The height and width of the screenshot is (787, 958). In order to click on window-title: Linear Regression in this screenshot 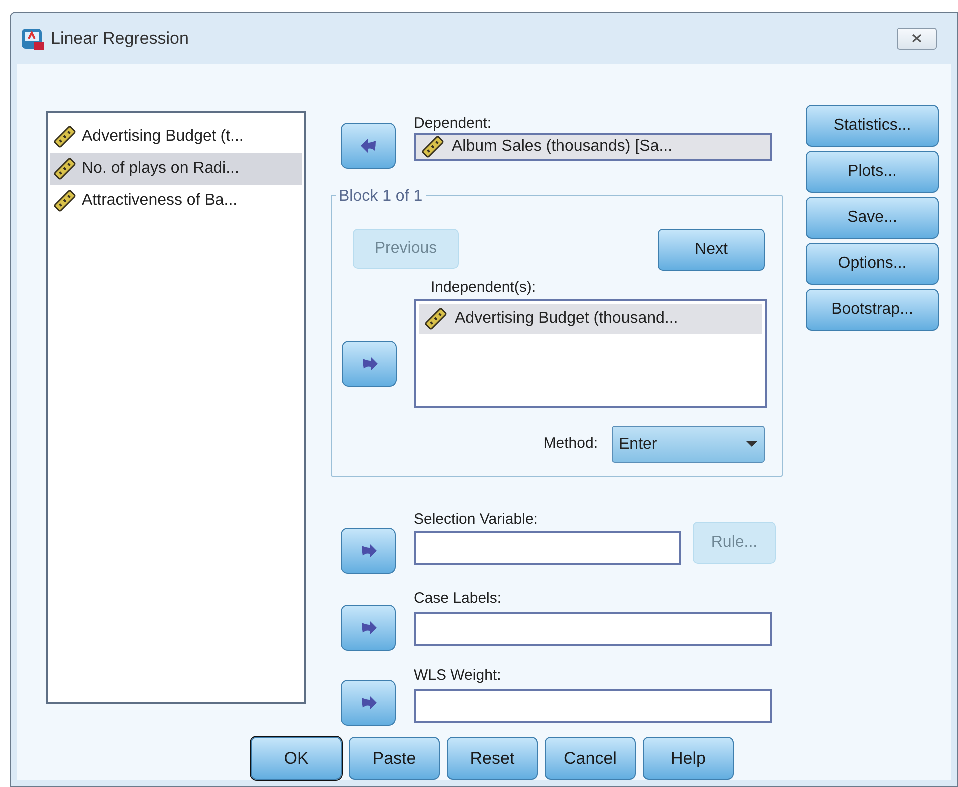, I will do `click(120, 39)`.